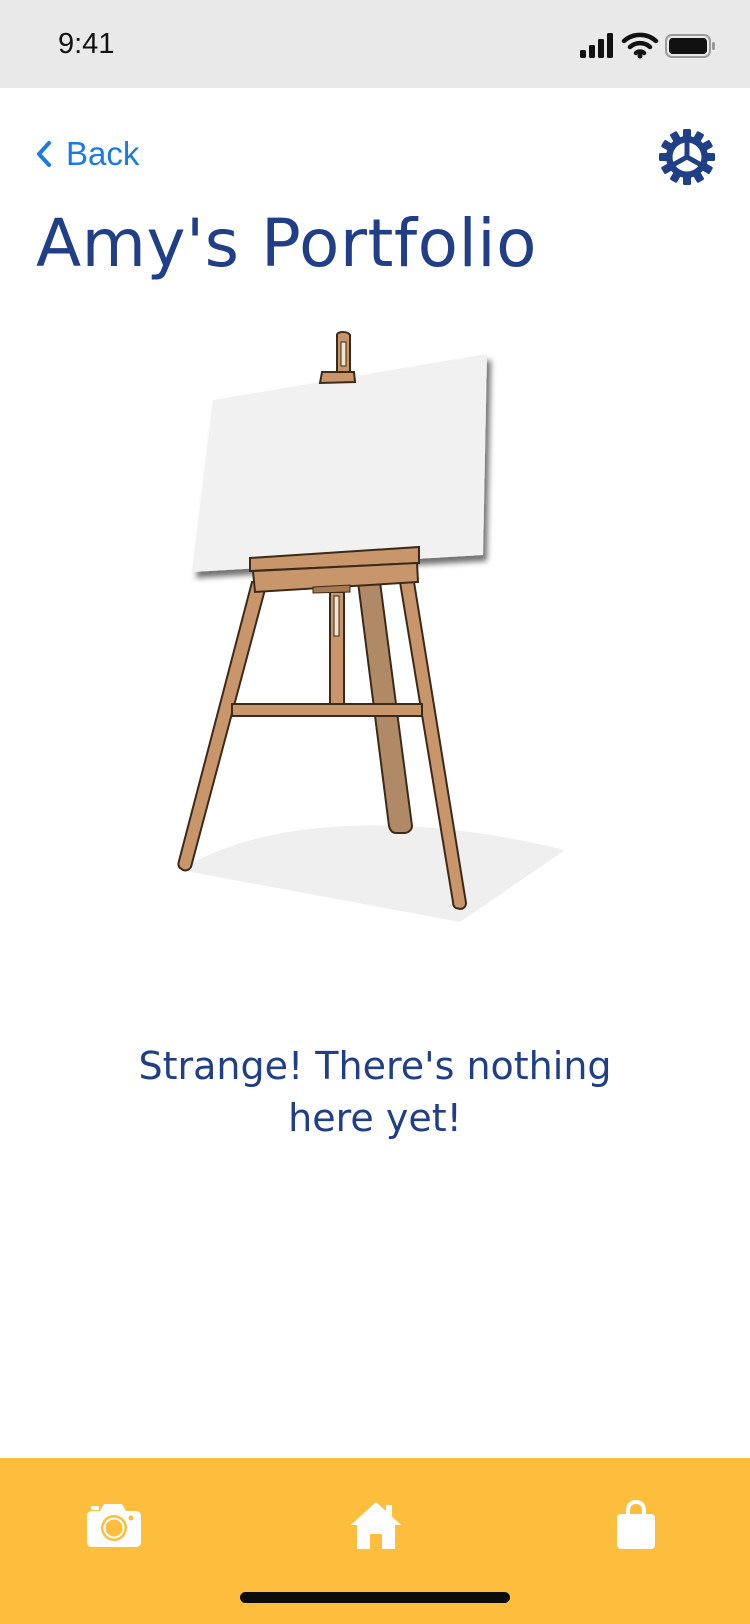 Image resolution: width=750 pixels, height=1624 pixels. I want to click on tab-camera, so click(114, 1525).